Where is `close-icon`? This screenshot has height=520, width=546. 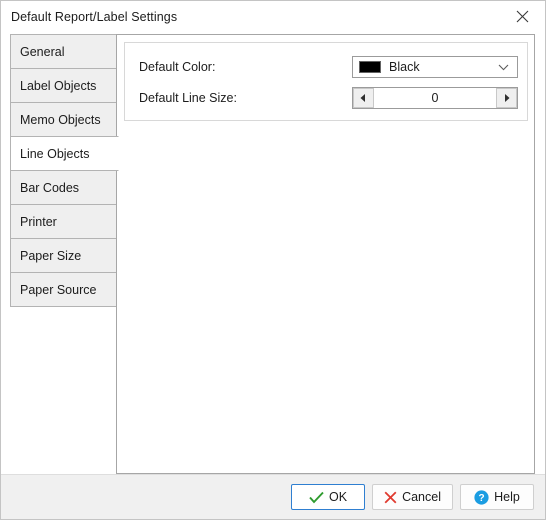 close-icon is located at coordinates (522, 16).